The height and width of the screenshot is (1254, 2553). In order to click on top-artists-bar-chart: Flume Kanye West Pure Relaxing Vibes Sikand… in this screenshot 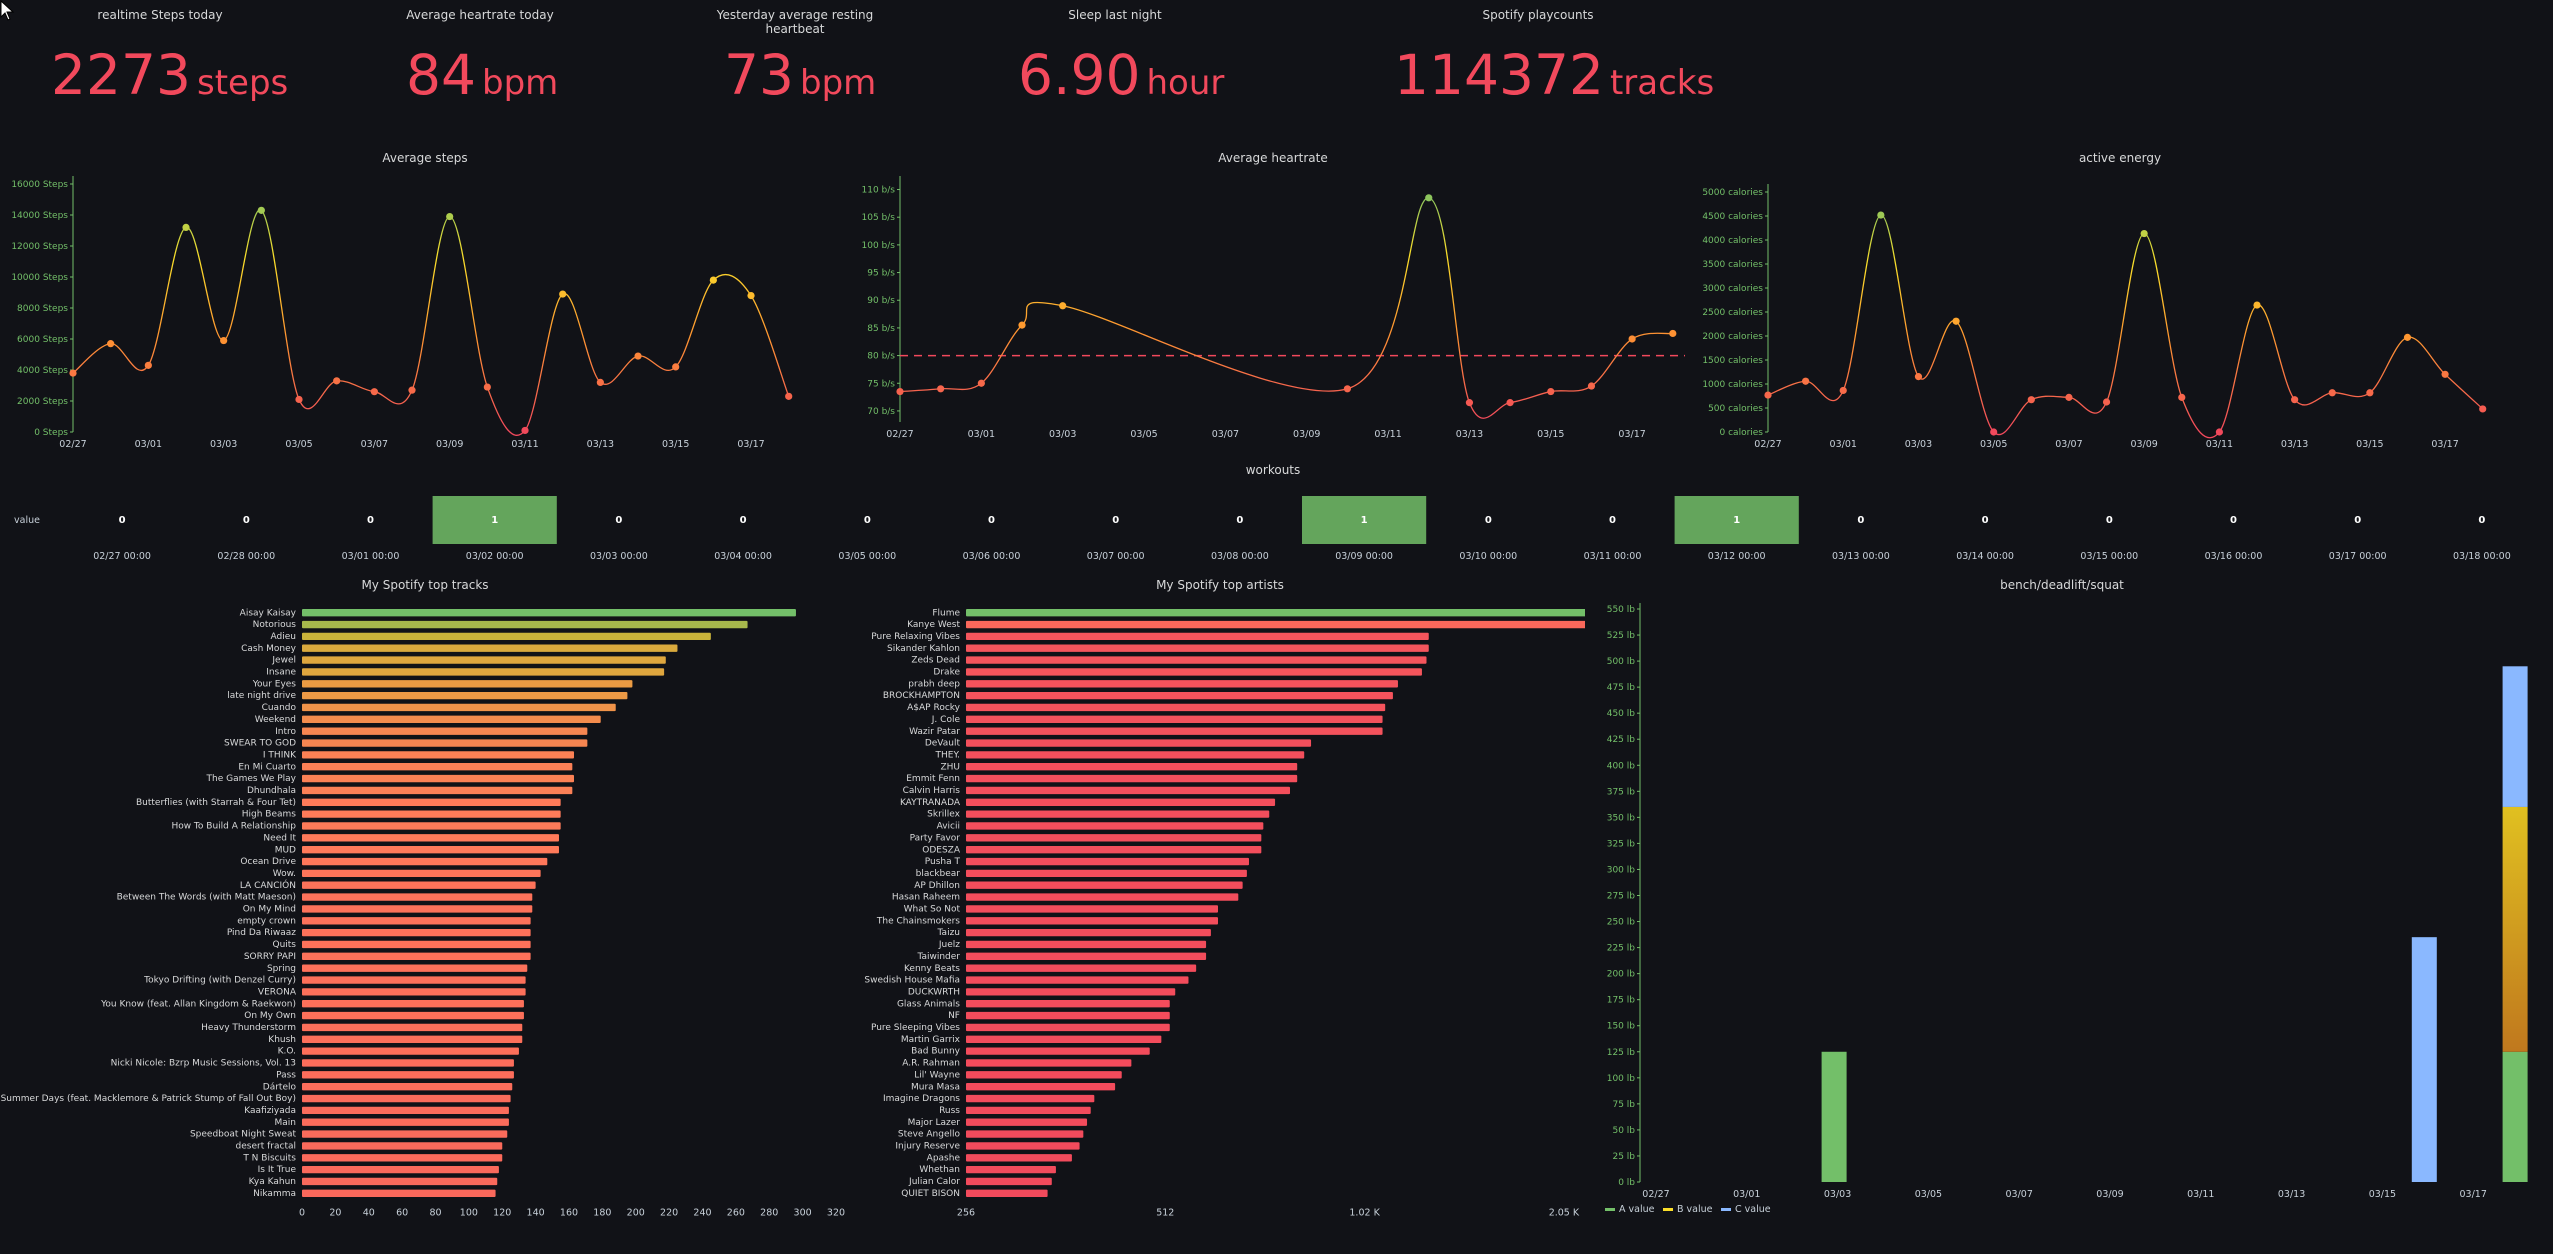, I will do `click(1215, 910)`.